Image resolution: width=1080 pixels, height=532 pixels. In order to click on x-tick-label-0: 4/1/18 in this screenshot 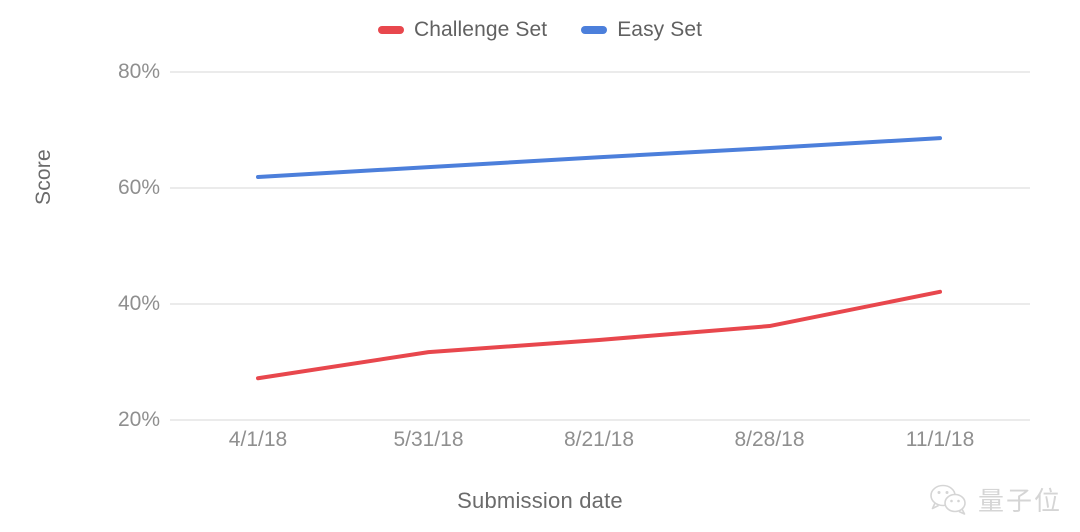, I will do `click(258, 439)`.